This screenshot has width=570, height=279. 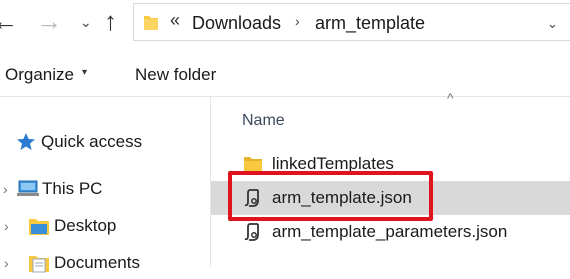 What do you see at coordinates (72, 188) in the screenshot?
I see `sidebar-item-label: This PC` at bounding box center [72, 188].